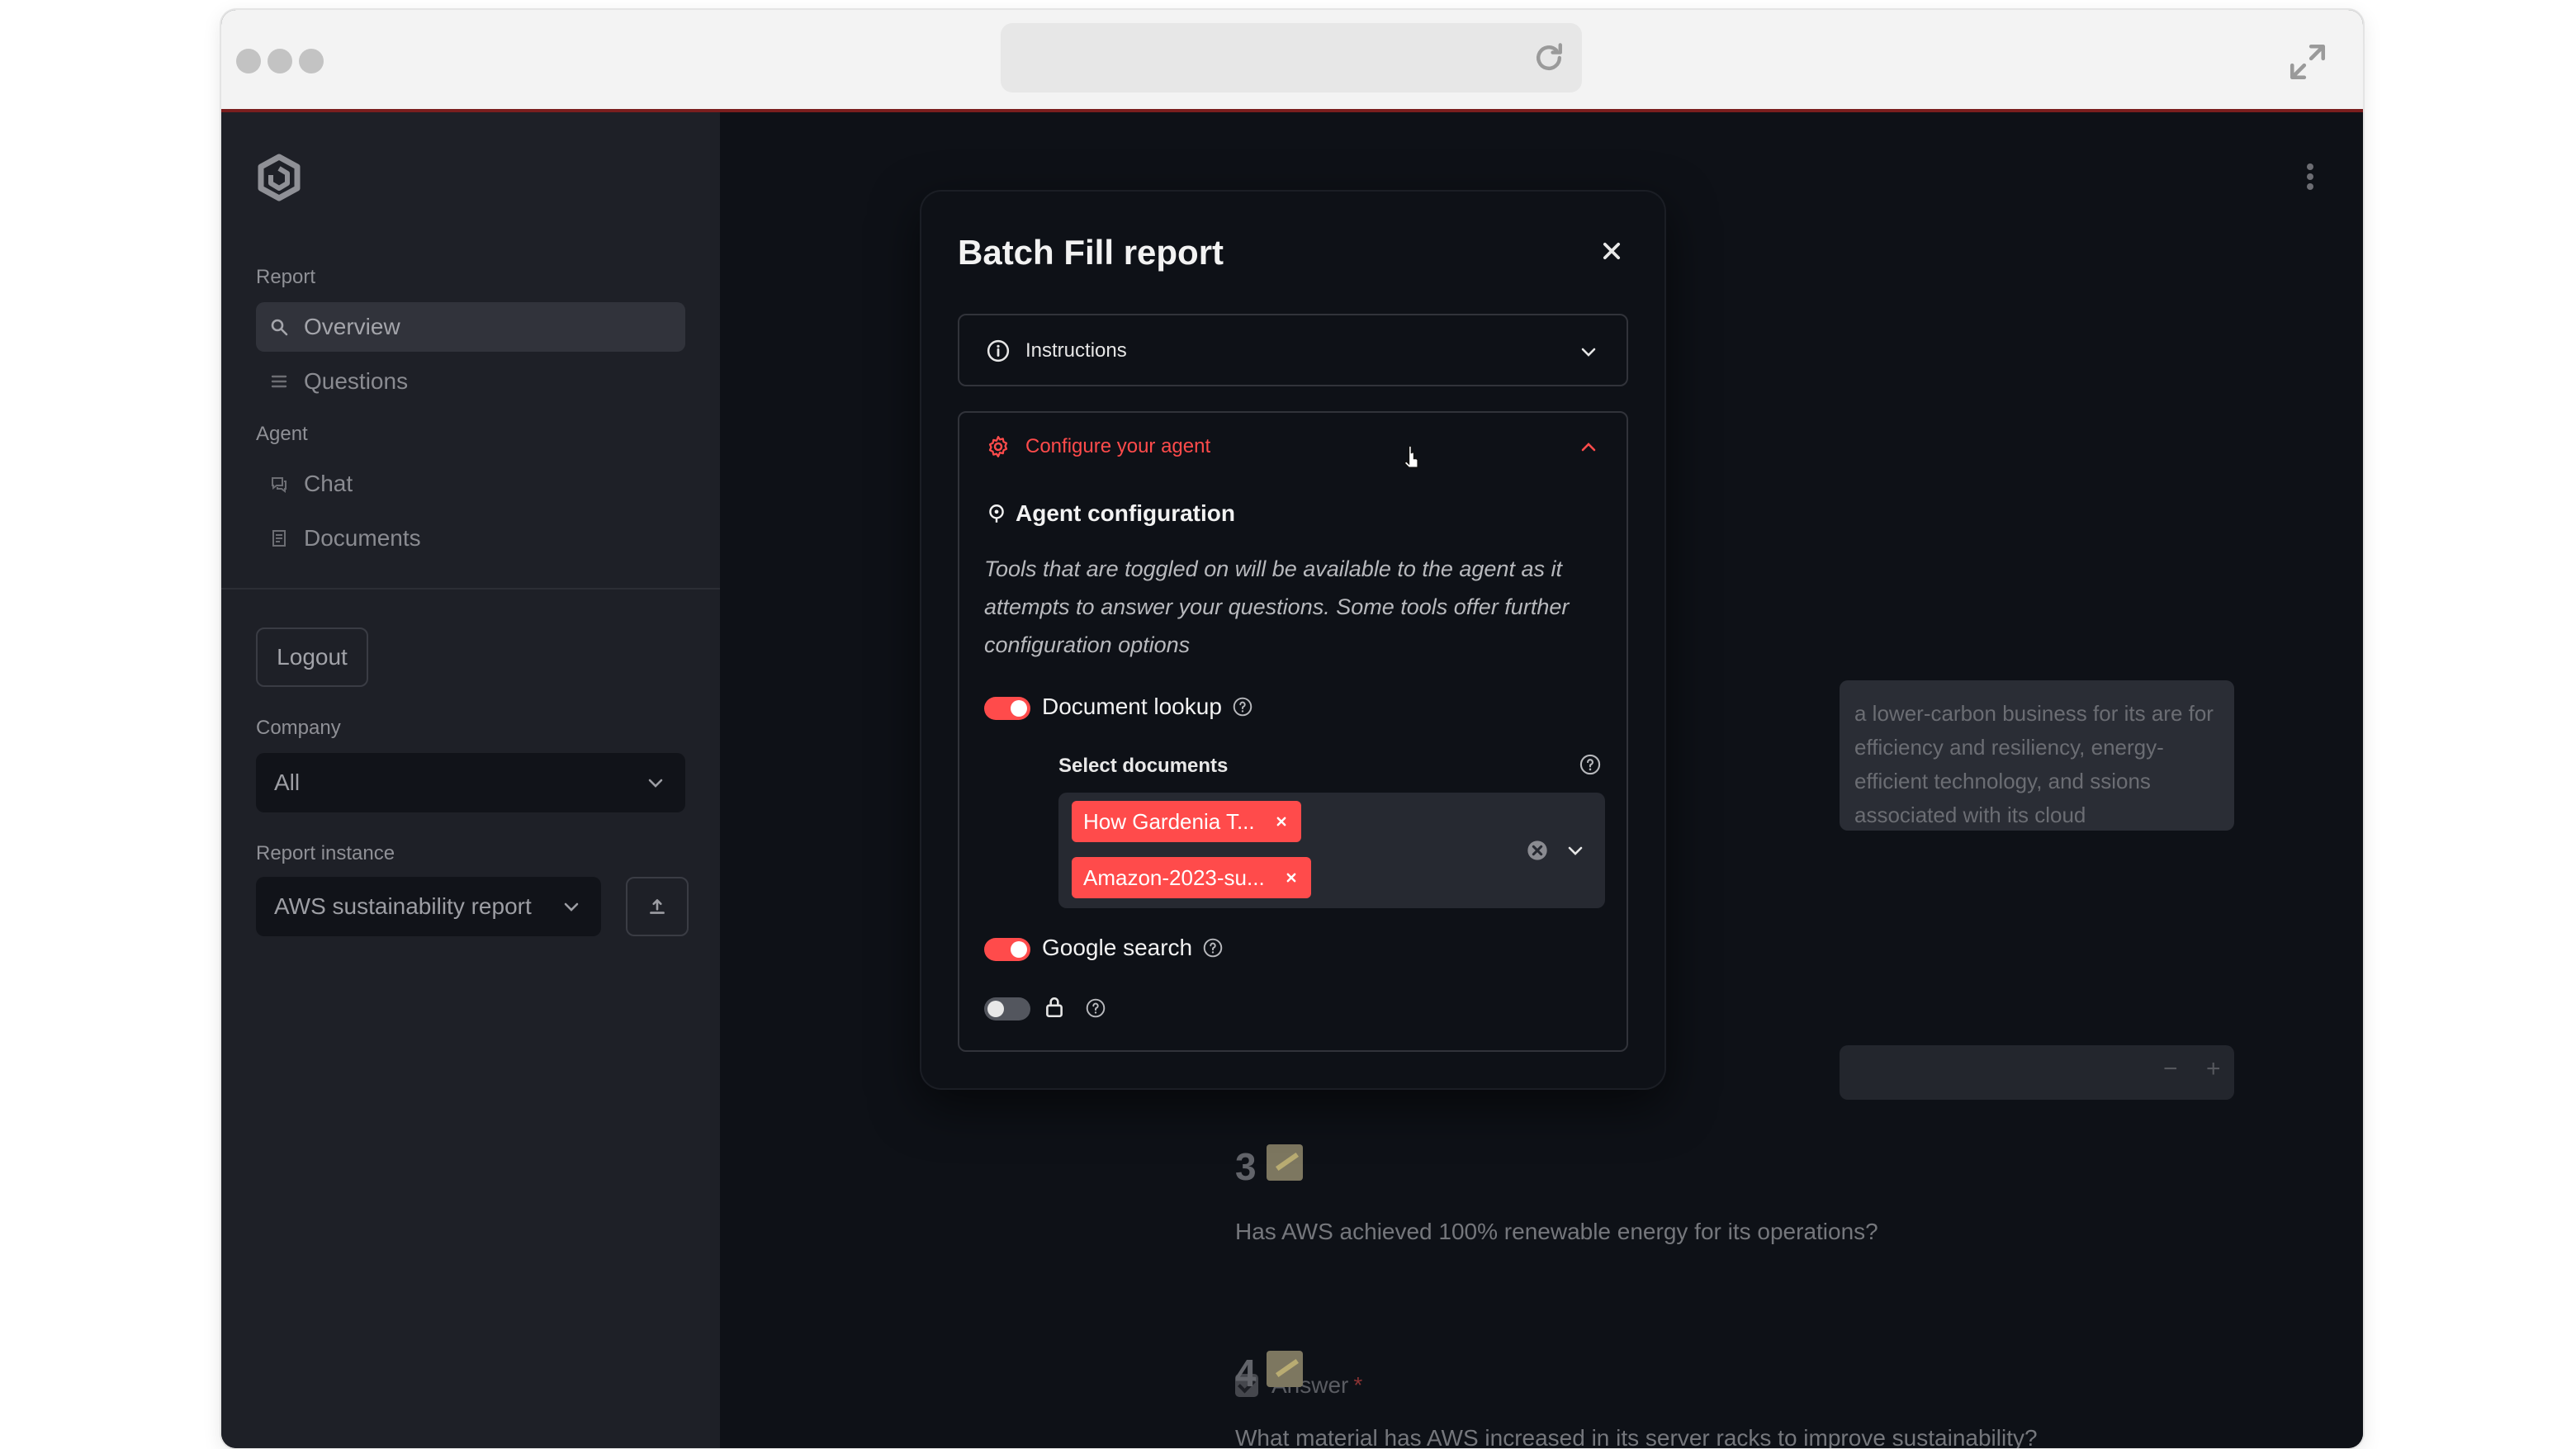 This screenshot has height=1449, width=2576. I want to click on fullscreen-icon, so click(2307, 62).